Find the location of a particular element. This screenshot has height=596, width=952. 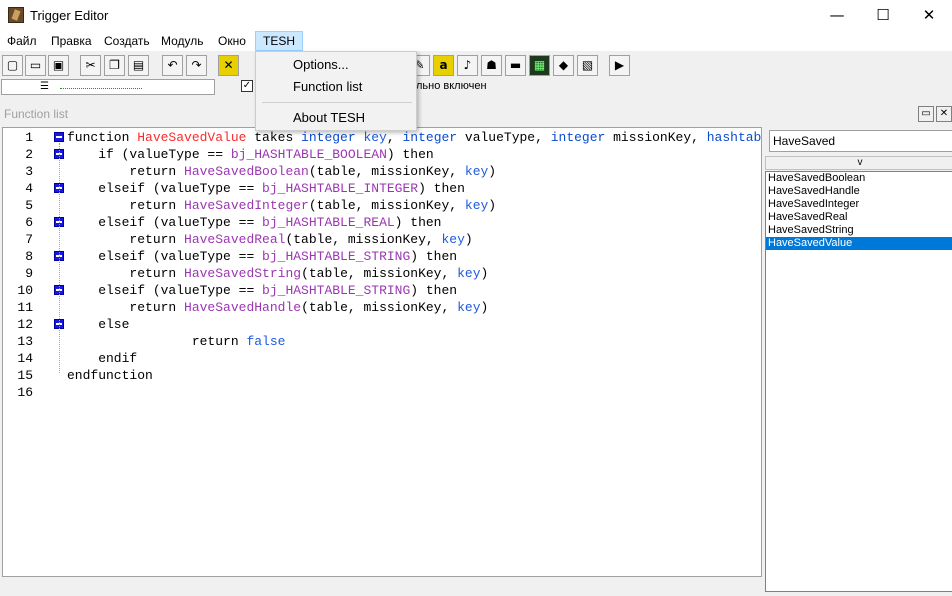

menu-file: Файл is located at coordinates (22, 41).